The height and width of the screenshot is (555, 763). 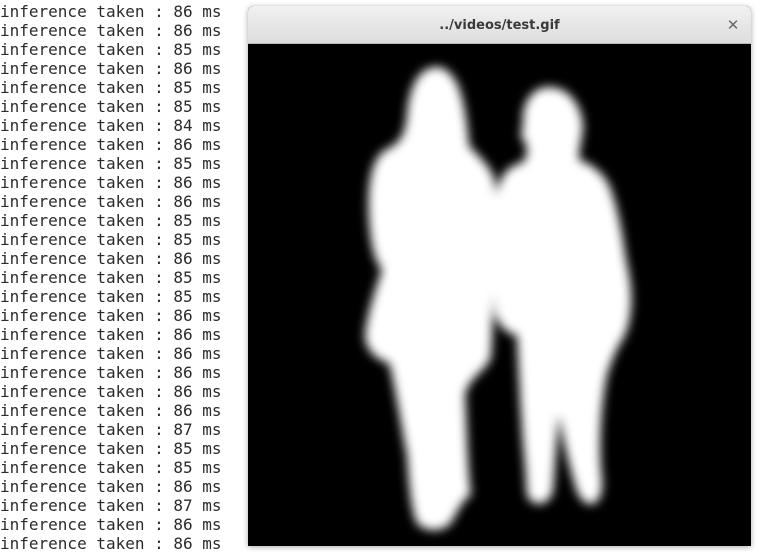 What do you see at coordinates (733, 25) in the screenshot?
I see `close-icon: ✕` at bounding box center [733, 25].